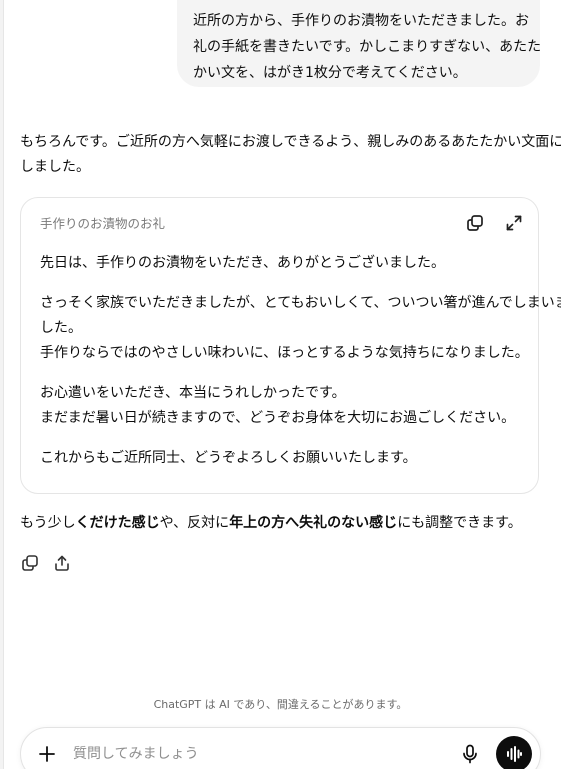 The height and width of the screenshot is (769, 561). I want to click on user-message-line: 礼の手紙を書きたいです。かしこまりすぎない、あたた, so click(367, 47).